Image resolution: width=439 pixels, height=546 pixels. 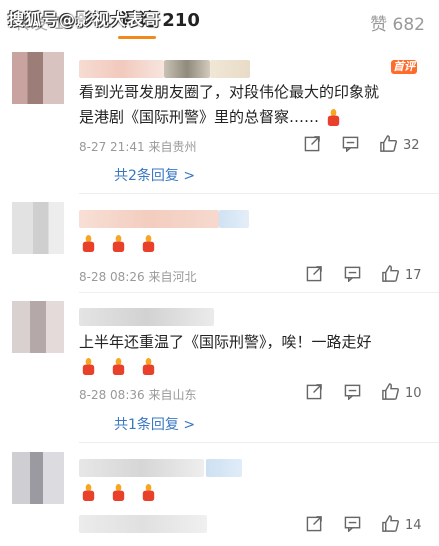 What do you see at coordinates (397, 22) in the screenshot?
I see `tab-likes: 赞 682` at bounding box center [397, 22].